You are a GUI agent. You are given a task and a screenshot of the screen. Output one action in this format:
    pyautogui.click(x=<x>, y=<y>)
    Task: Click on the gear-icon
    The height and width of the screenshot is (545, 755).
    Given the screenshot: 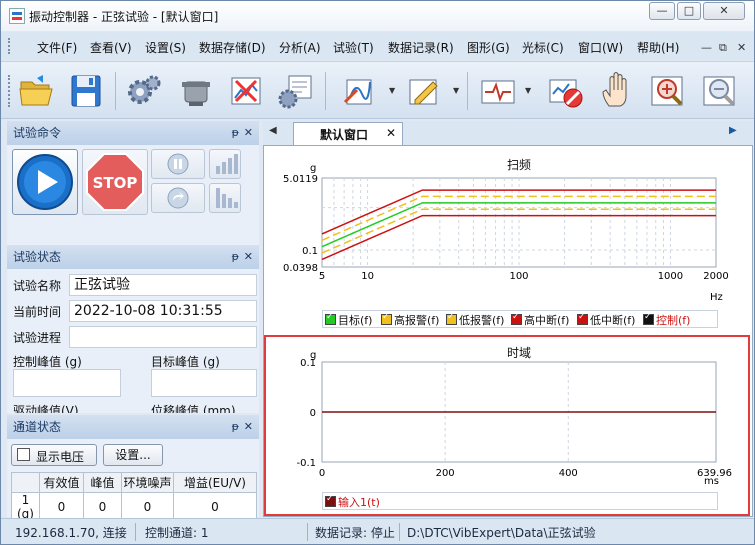 What is the action you would take?
    pyautogui.click(x=144, y=91)
    